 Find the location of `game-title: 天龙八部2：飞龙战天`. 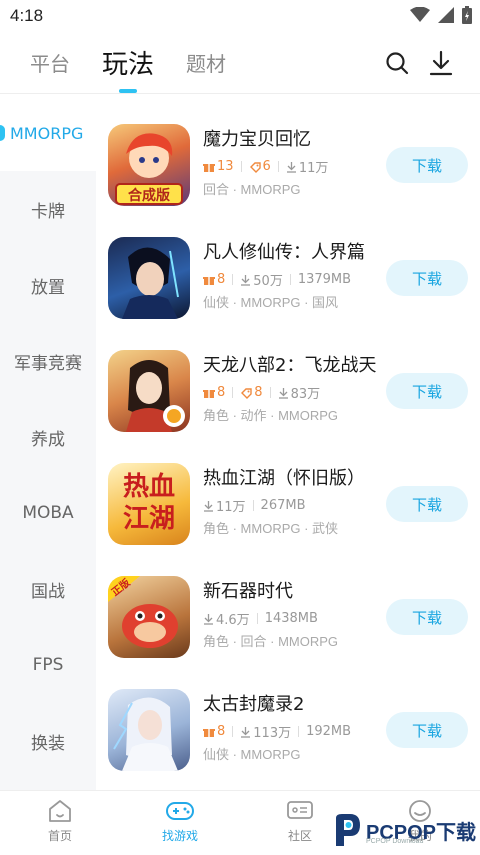

game-title: 天龙八部2：飞龙战天 is located at coordinates (290, 365).